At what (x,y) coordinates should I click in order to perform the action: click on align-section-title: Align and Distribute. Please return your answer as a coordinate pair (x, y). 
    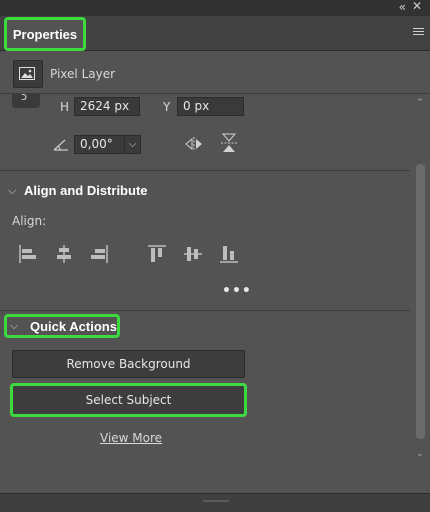
    Looking at the image, I should click on (86, 190).